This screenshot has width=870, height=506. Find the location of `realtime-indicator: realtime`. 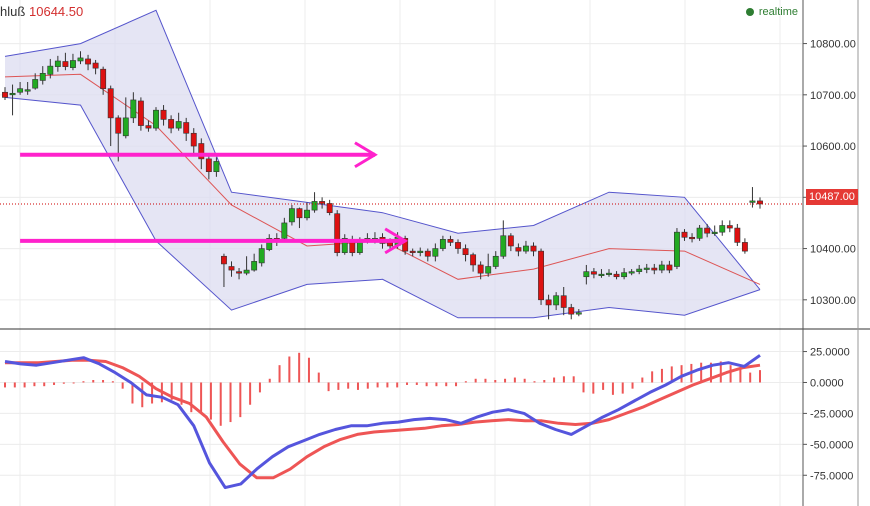

realtime-indicator: realtime is located at coordinates (771, 12).